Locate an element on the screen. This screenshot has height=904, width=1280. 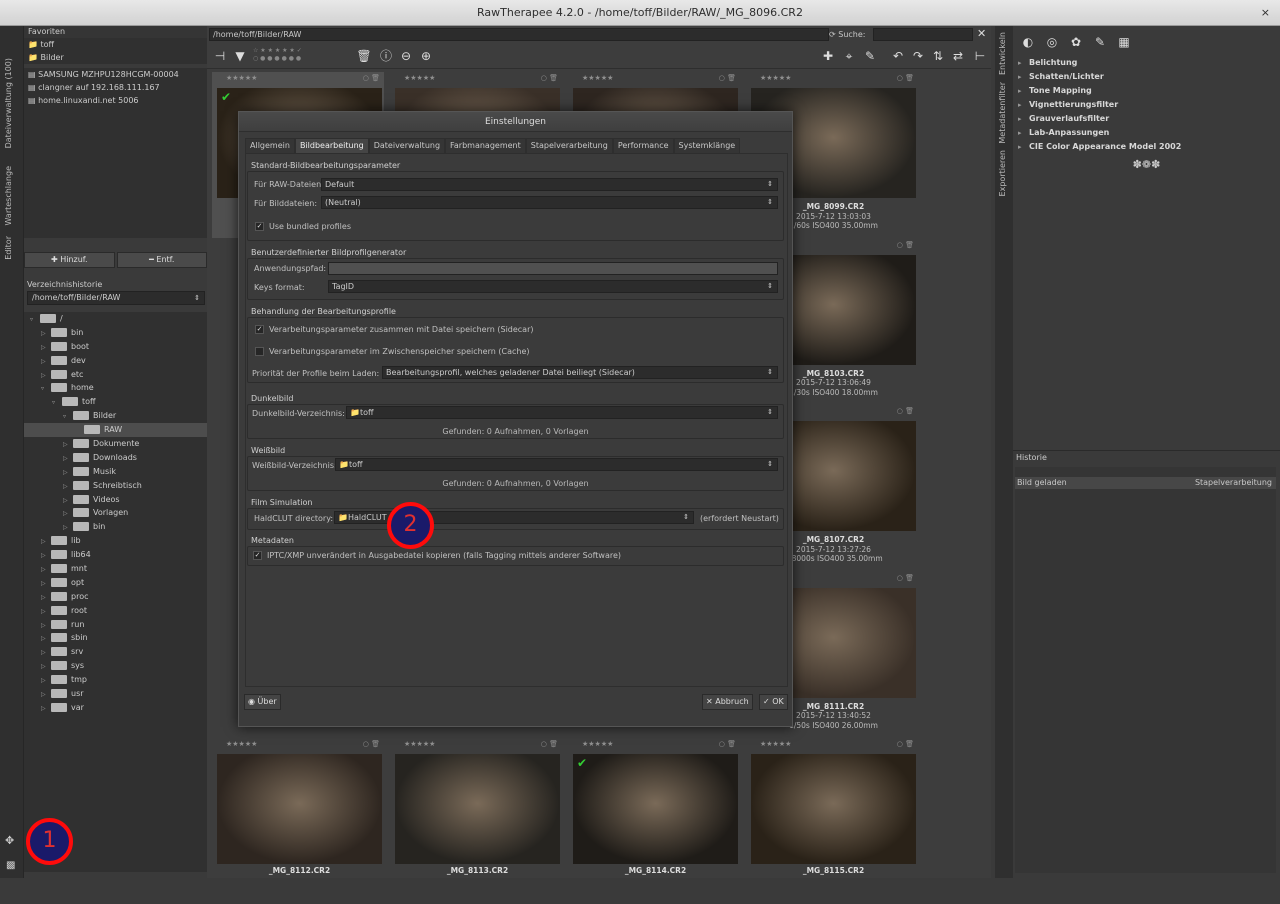
window-close-icon: × is located at coordinates (1265, 13).